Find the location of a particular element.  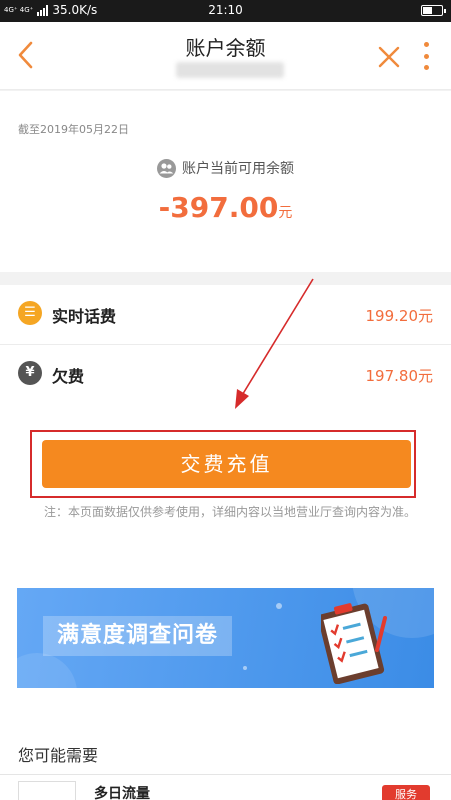

close-icon is located at coordinates (389, 57).